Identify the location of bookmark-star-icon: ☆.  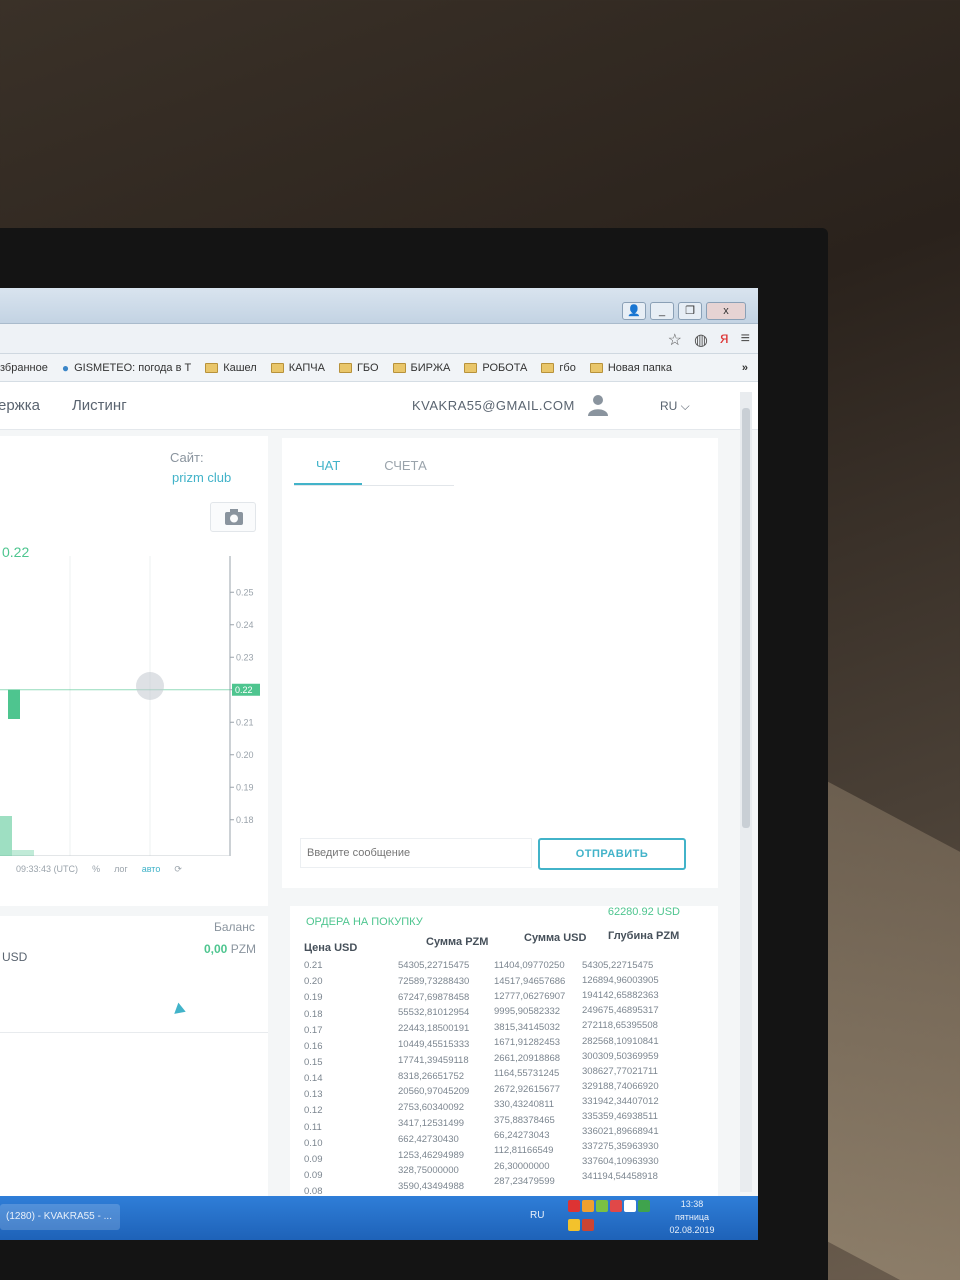
(675, 340).